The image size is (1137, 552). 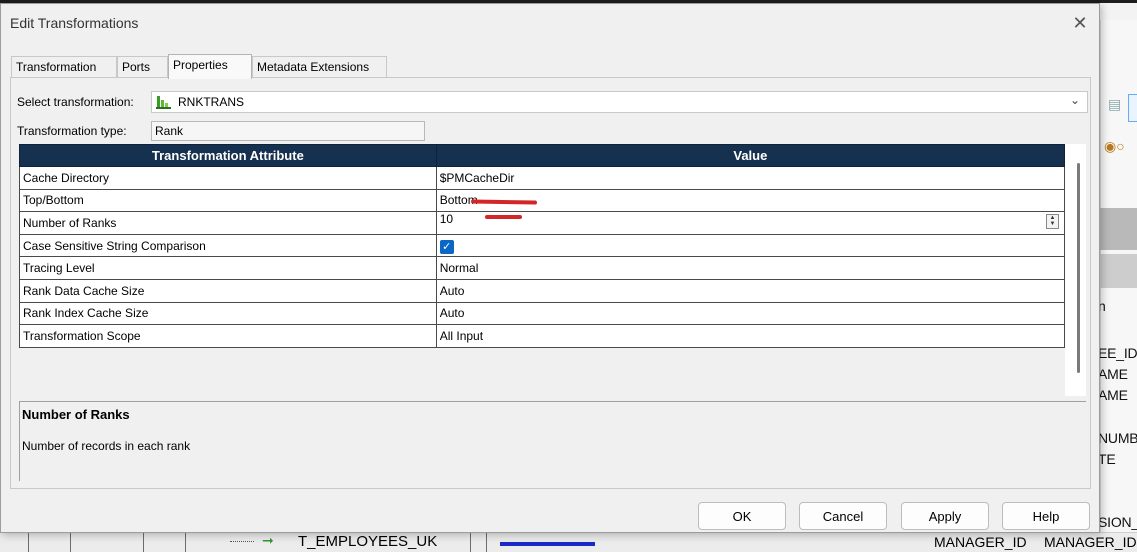 I want to click on grid-scrollbar, so click(x=1081, y=270).